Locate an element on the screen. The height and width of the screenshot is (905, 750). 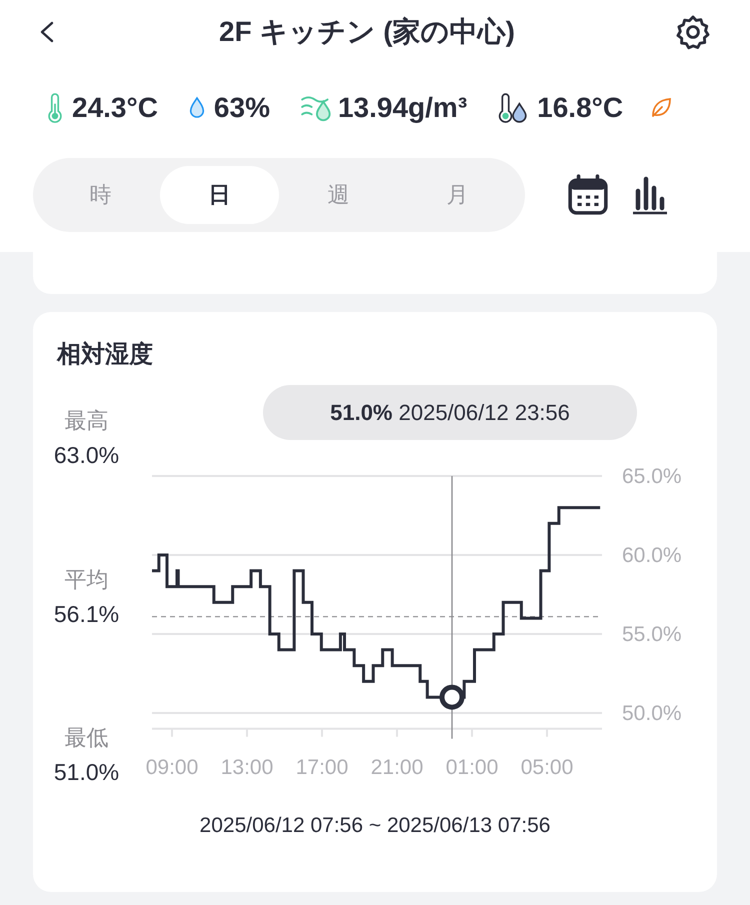
stat-label: 平均 is located at coordinates (86, 580).